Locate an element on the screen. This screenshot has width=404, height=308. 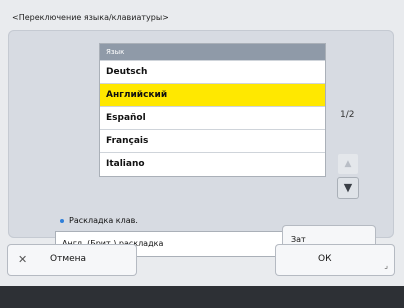
close-icon: ✕ is located at coordinates (23, 259).